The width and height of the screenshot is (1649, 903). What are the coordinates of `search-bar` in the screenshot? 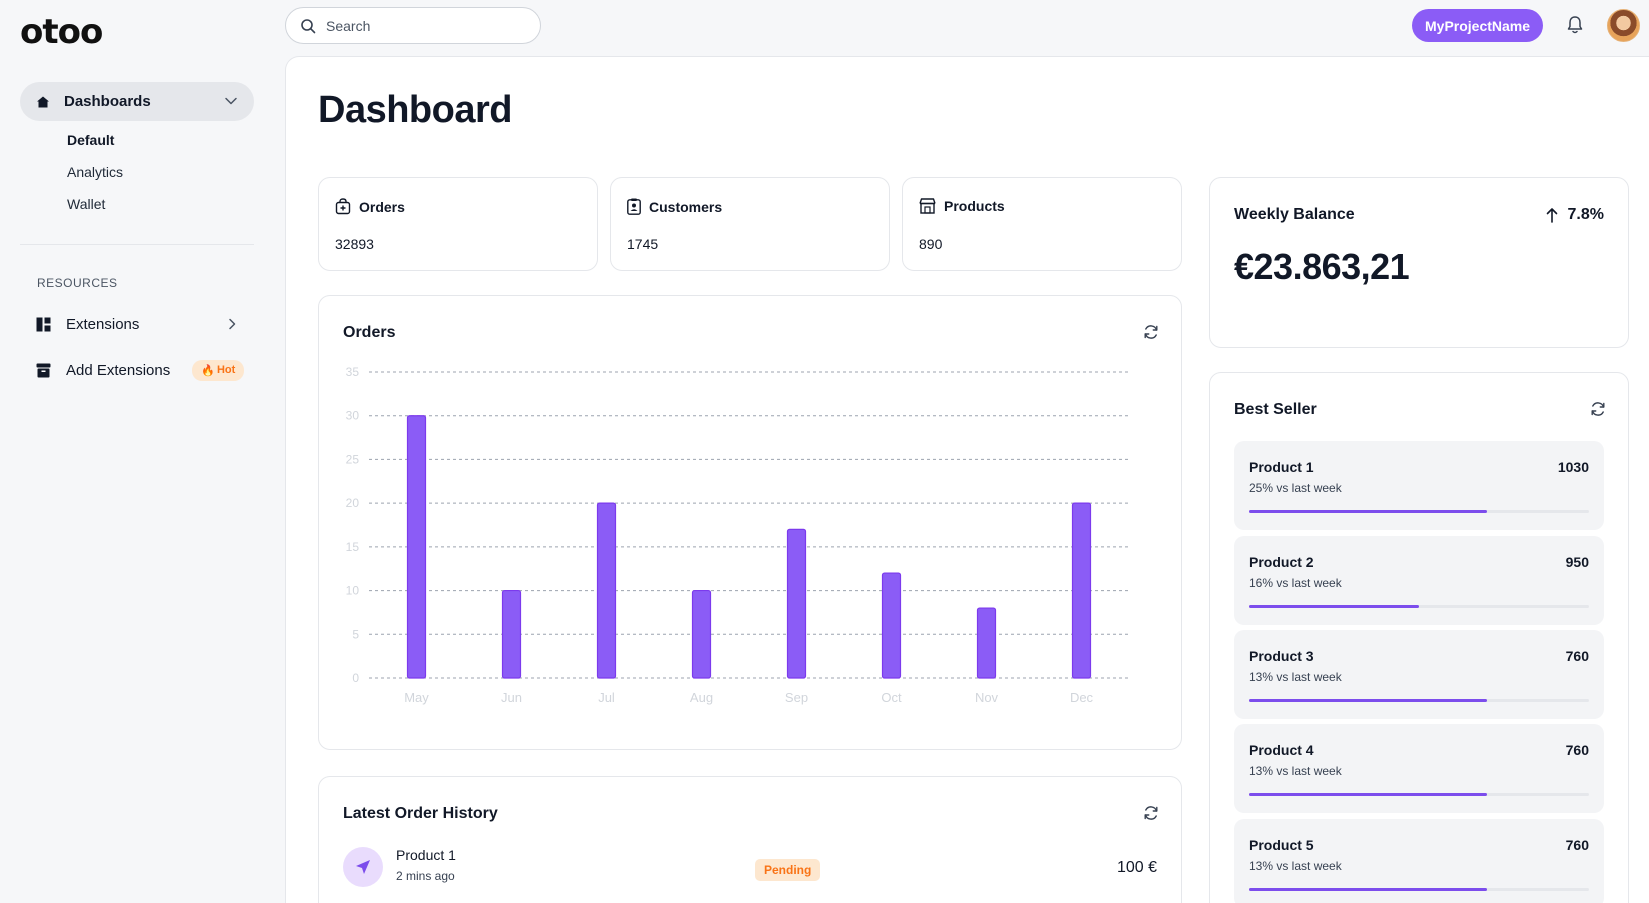 It's located at (413, 25).